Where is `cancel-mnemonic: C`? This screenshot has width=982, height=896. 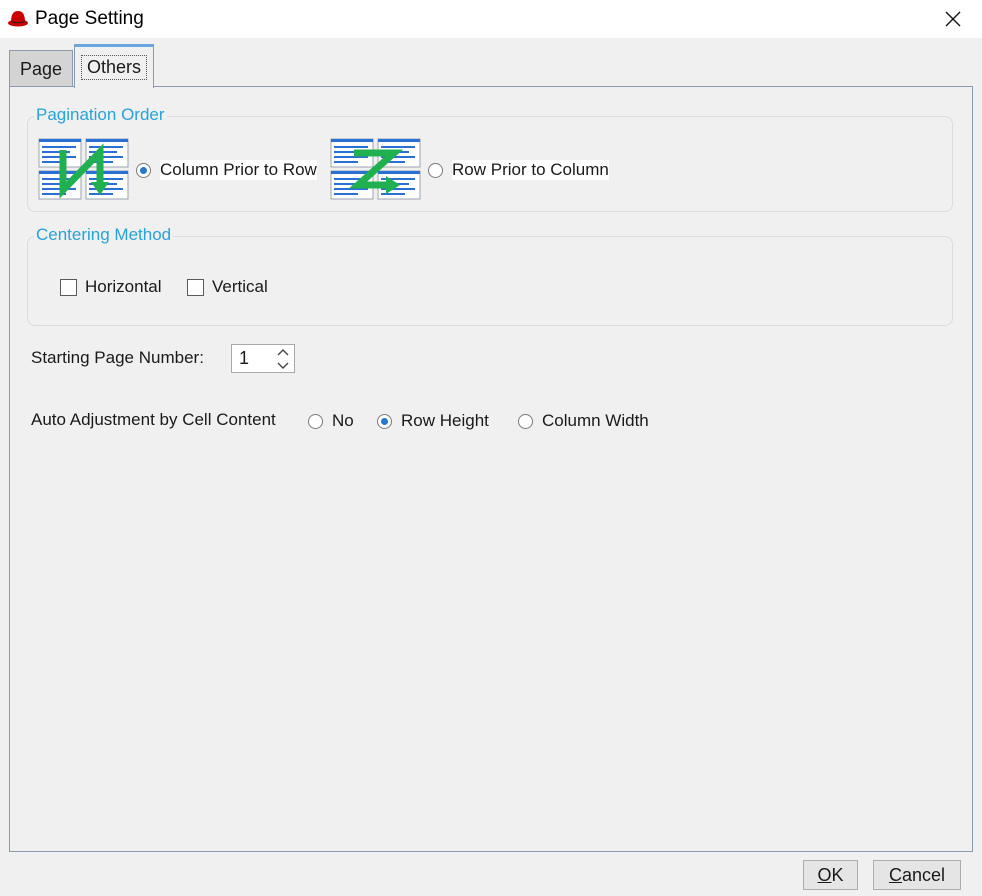
cancel-mnemonic: C is located at coordinates (895, 874).